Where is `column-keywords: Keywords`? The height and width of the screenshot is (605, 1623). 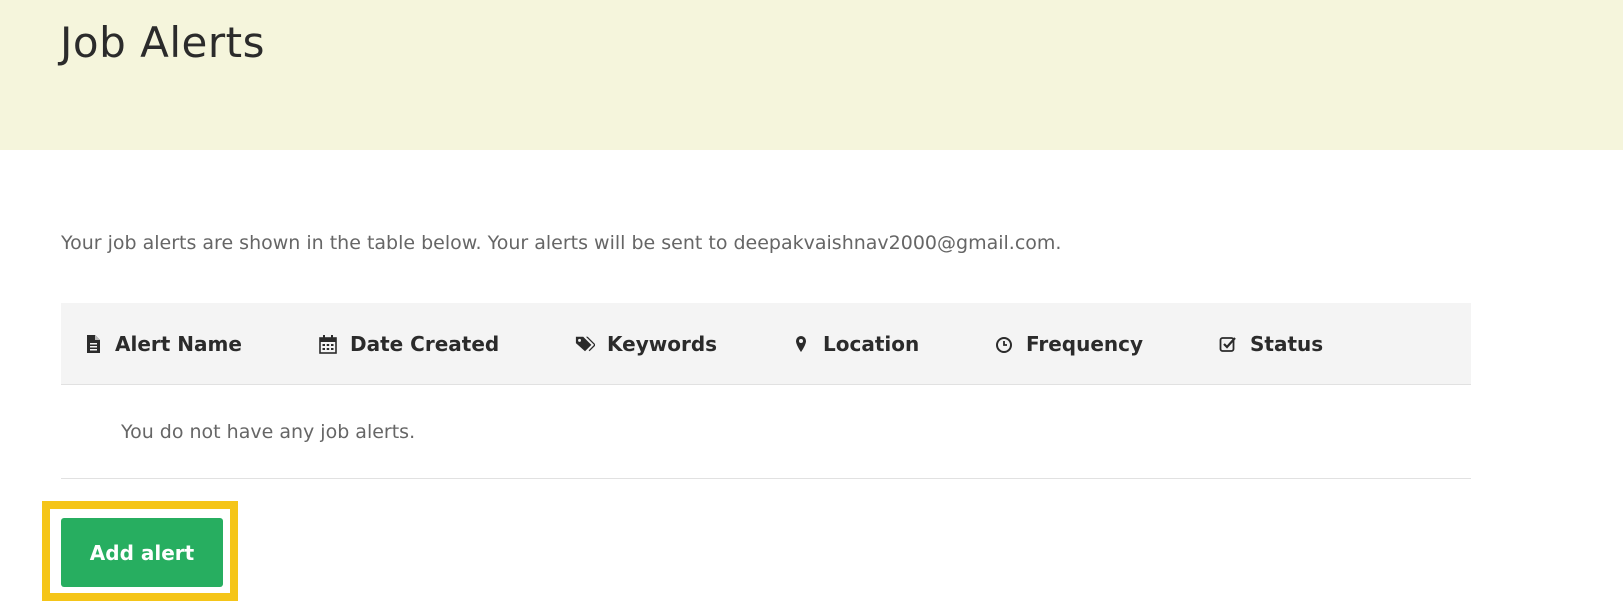
column-keywords: Keywords is located at coordinates (646, 343).